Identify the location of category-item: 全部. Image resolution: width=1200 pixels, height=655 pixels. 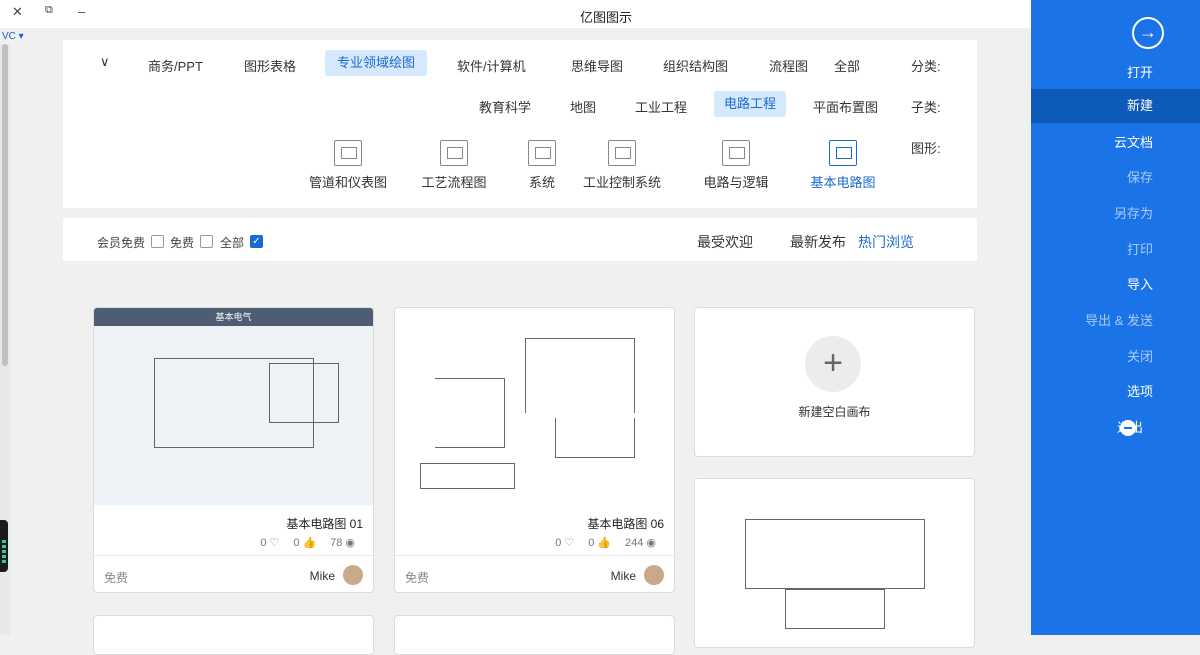
(847, 65).